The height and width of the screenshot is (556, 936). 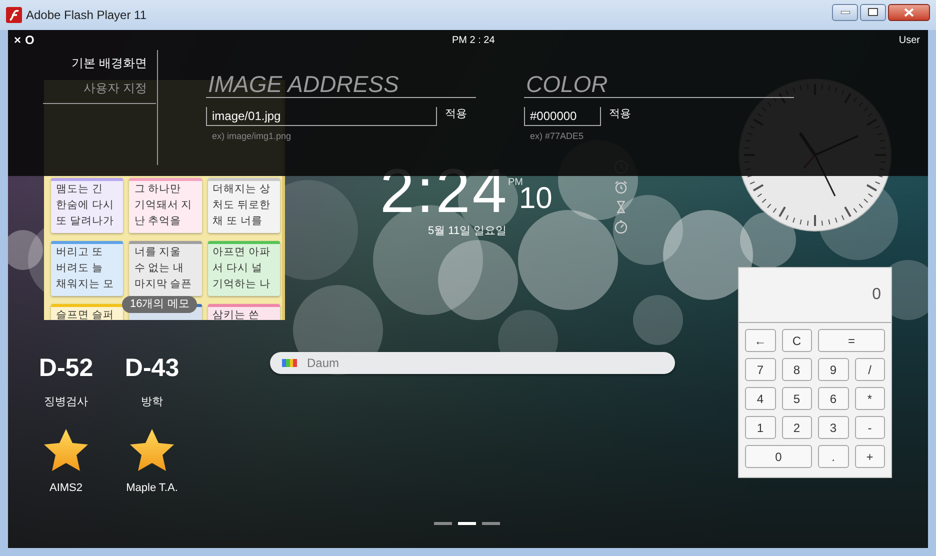 I want to click on countdown-days: D-52, so click(x=66, y=368).